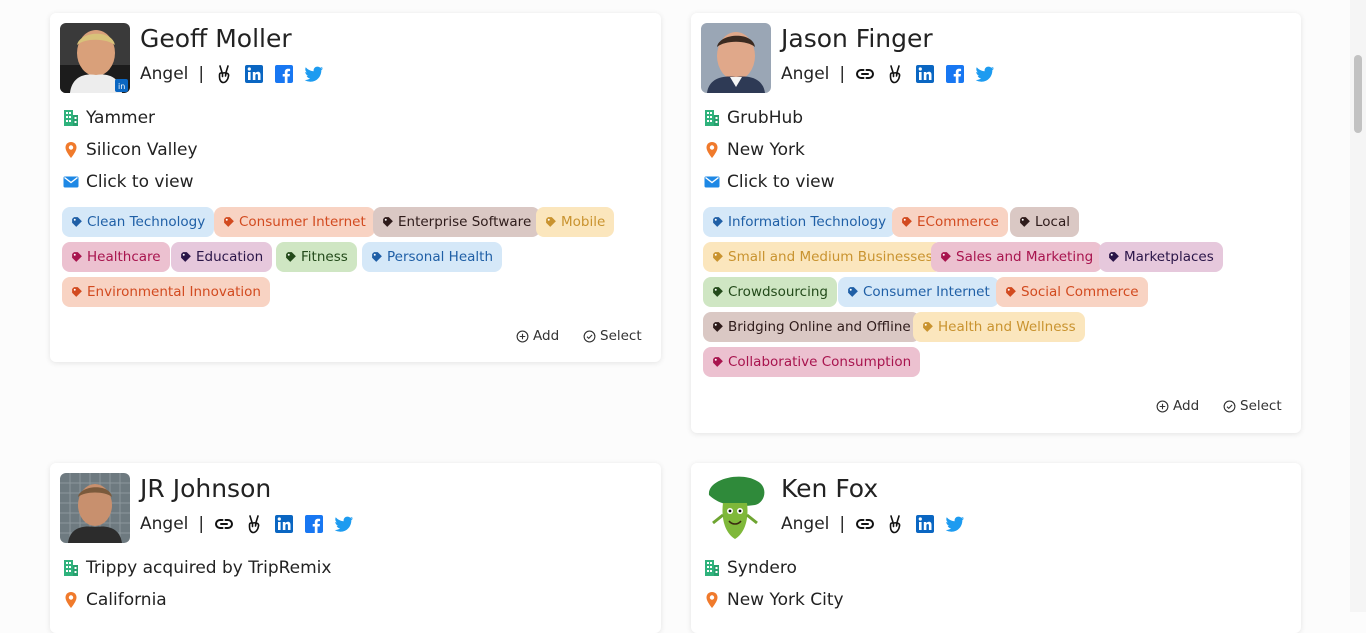  I want to click on industry-tag: Sales and Marketing, so click(1017, 257).